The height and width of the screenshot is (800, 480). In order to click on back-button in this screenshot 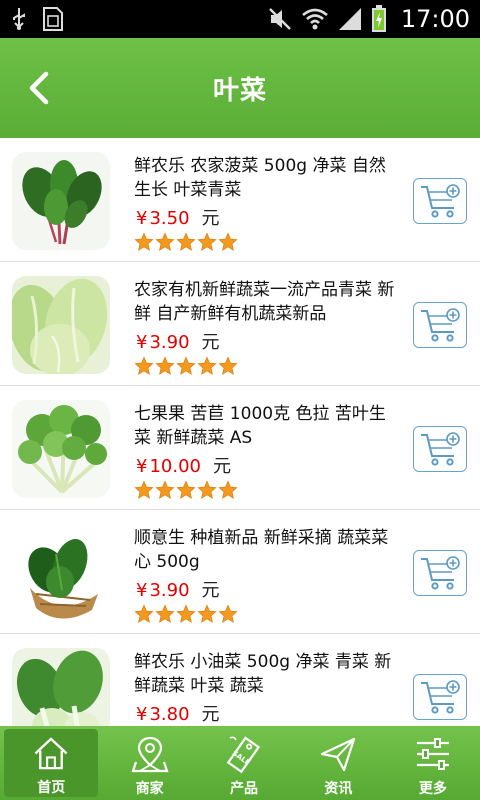, I will do `click(40, 88)`.